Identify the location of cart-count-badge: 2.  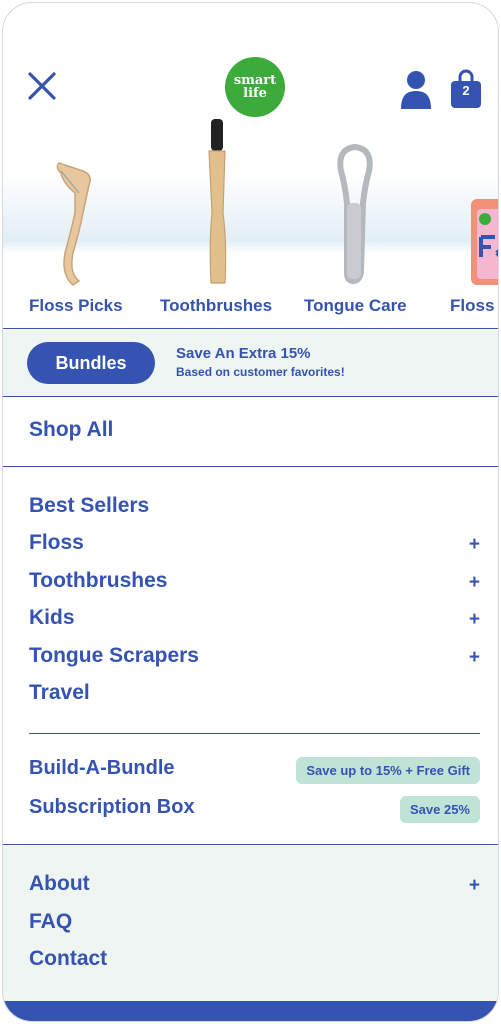
(466, 90).